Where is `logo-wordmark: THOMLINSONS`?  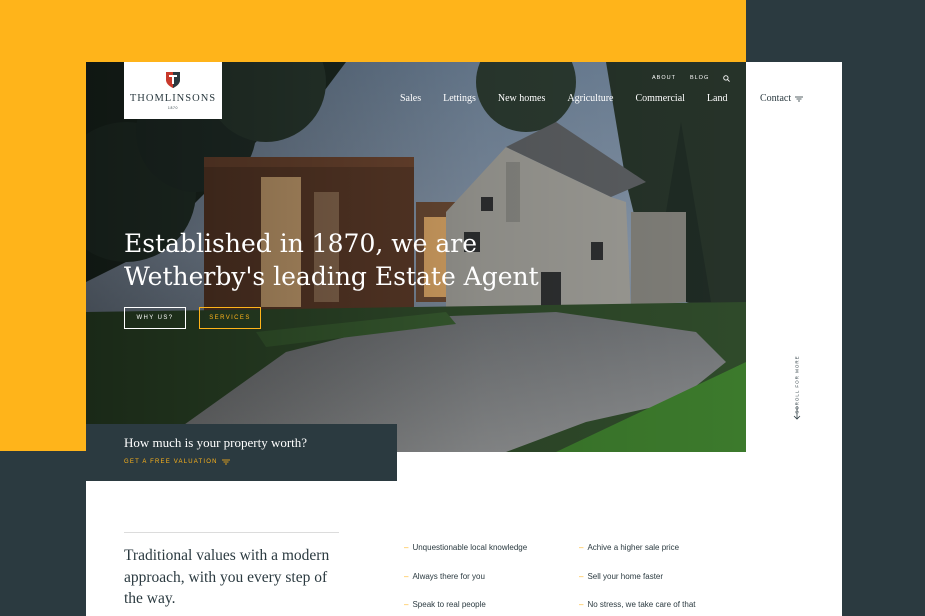
logo-wordmark: THOMLINSONS is located at coordinates (173, 98).